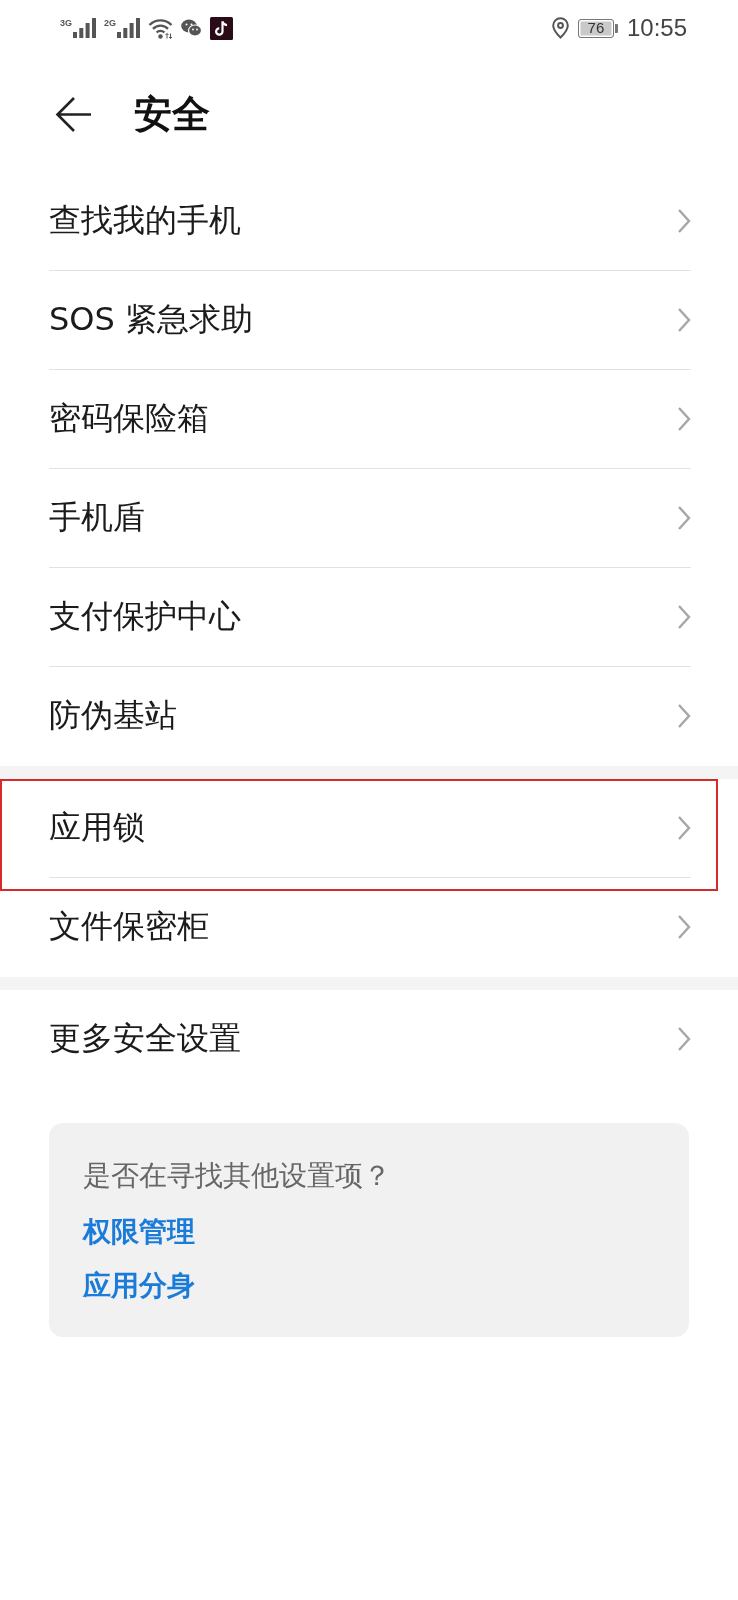  Describe the element at coordinates (560, 28) in the screenshot. I see `location-pin-icon` at that location.